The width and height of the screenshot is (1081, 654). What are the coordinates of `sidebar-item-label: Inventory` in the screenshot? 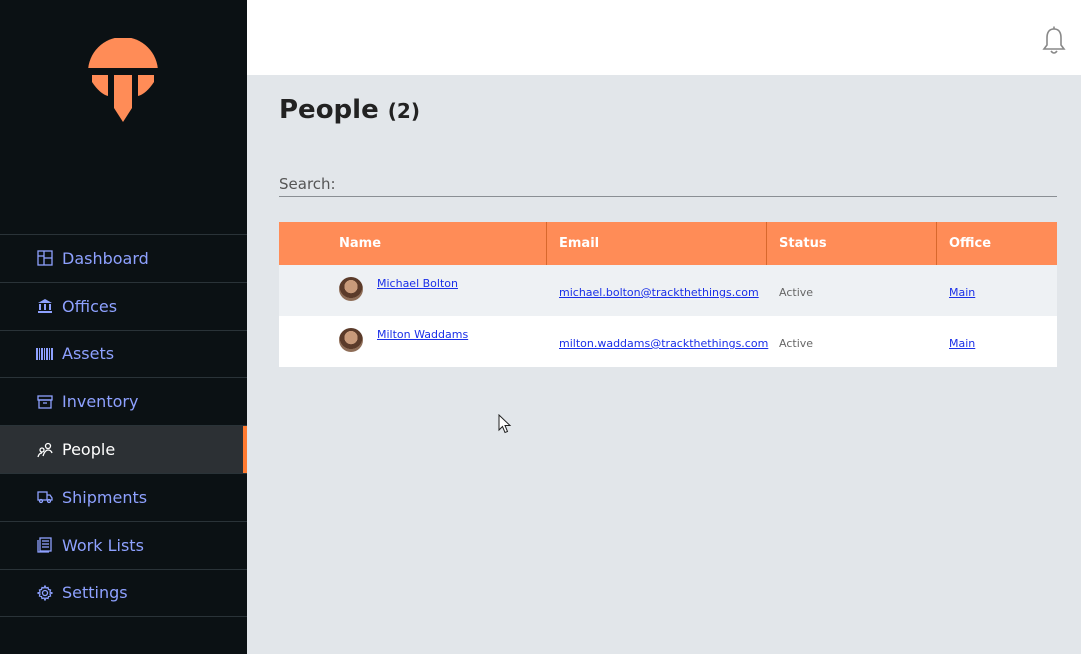 It's located at (100, 402).